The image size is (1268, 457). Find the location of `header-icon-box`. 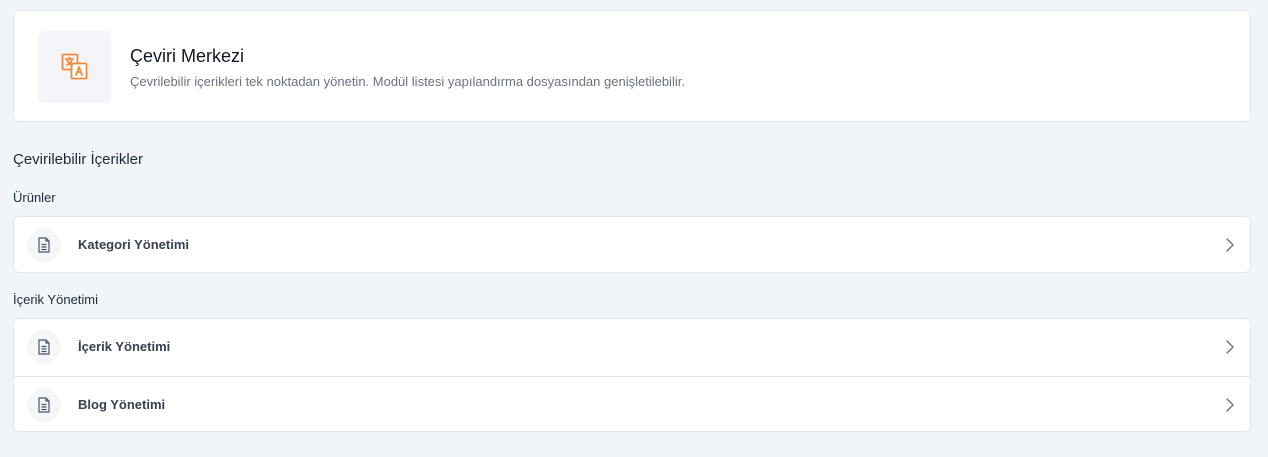

header-icon-box is located at coordinates (74, 67).